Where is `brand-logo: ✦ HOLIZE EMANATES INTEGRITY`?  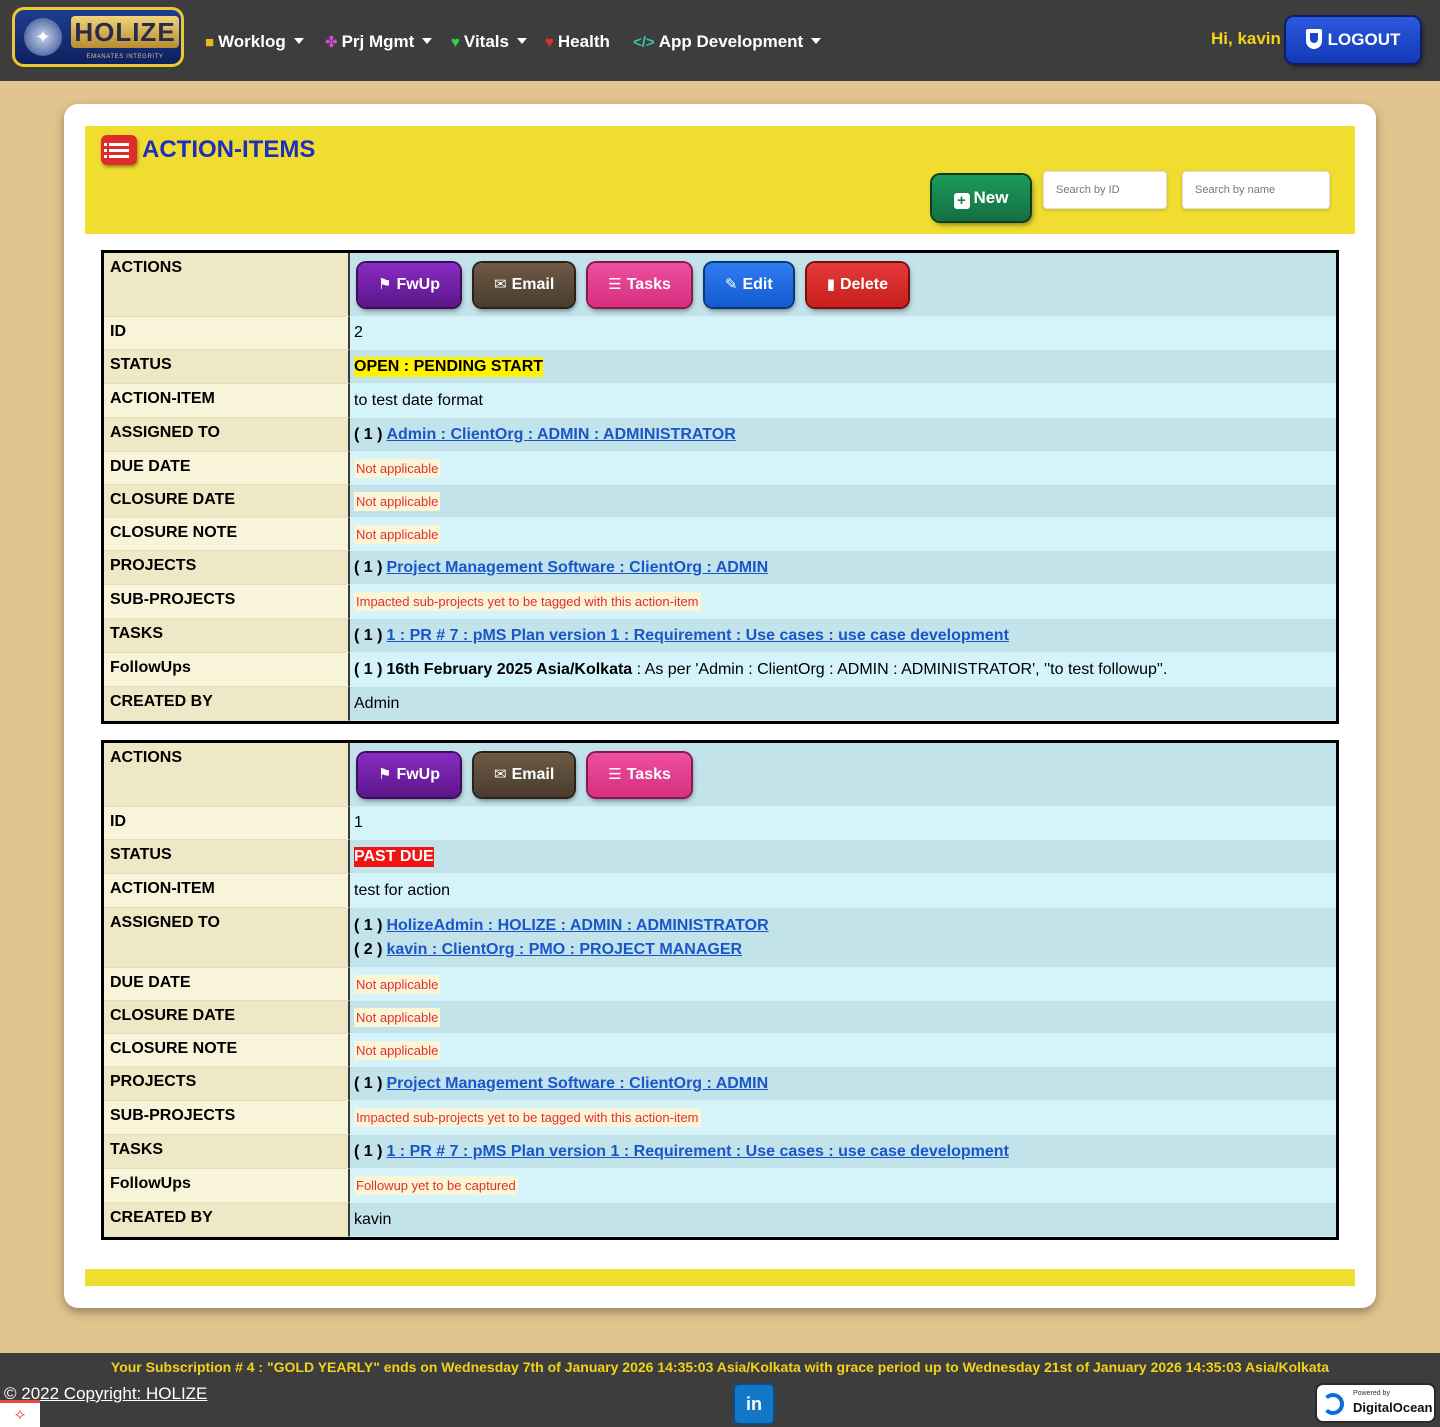 brand-logo: ✦ HOLIZE EMANATES INTEGRITY is located at coordinates (98, 37).